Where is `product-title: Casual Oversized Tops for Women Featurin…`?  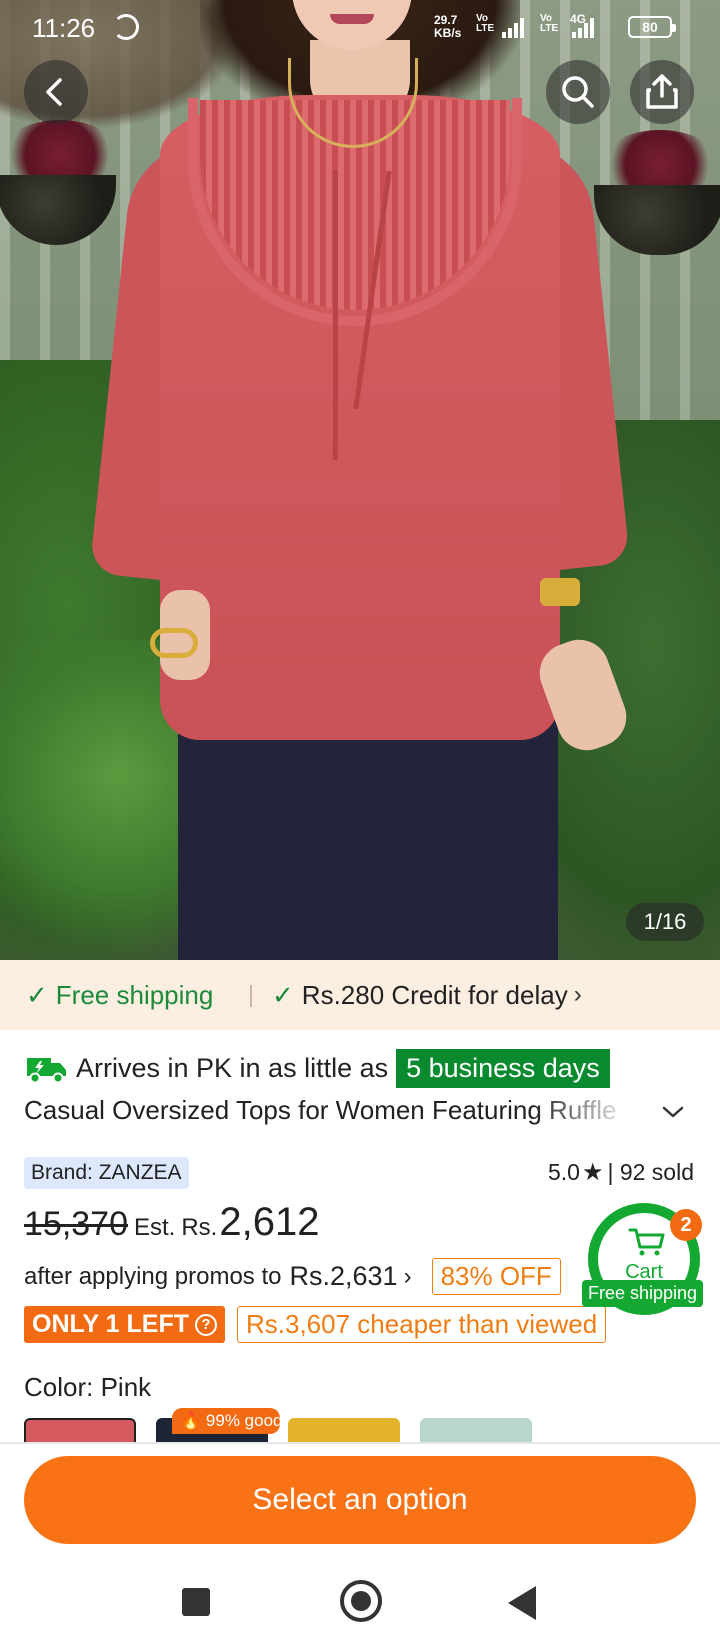
product-title: Casual Oversized Tops for Women Featurin… is located at coordinates (320, 1110).